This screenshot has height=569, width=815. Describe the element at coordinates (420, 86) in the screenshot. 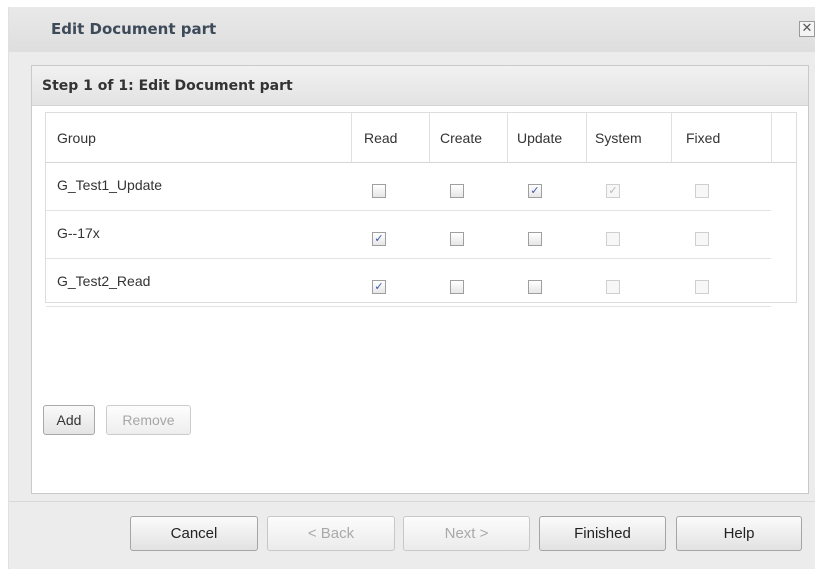

I see `step-header: Step 1 of 1: Edit Document part` at that location.